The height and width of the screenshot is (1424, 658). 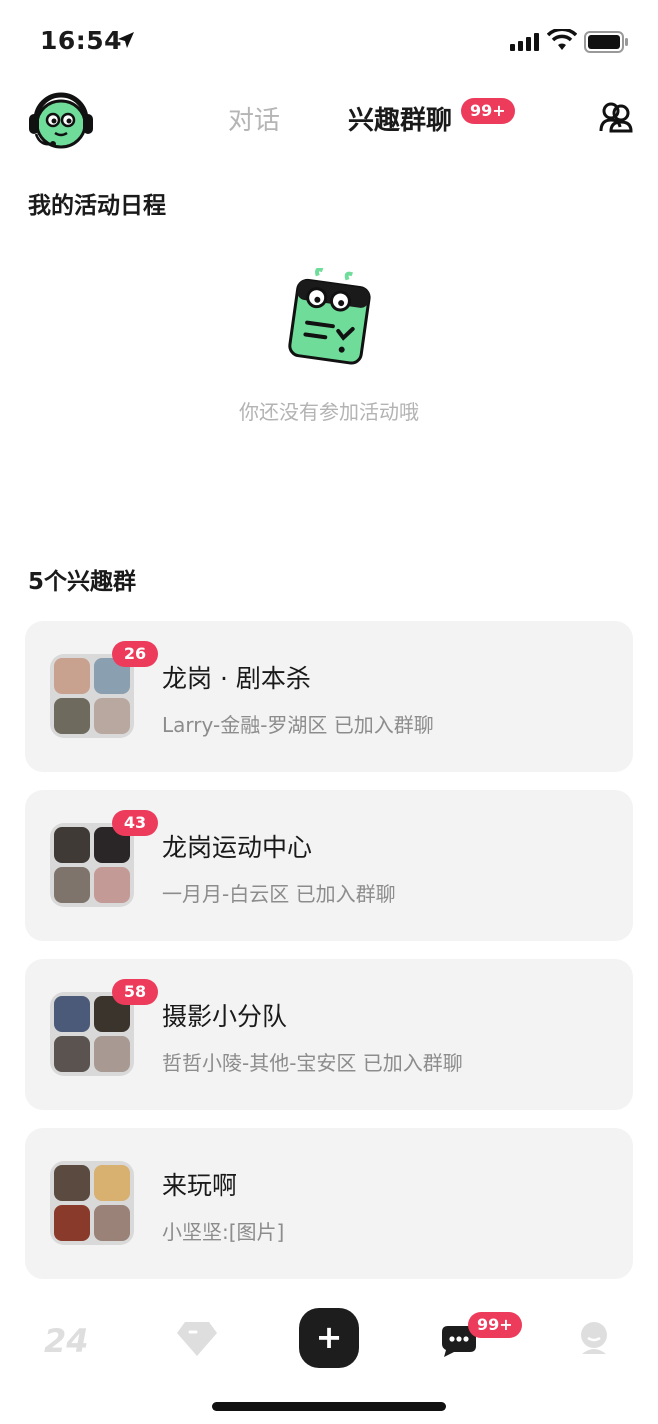 I want to click on chat-unread-badge: 99+, so click(x=495, y=1325).